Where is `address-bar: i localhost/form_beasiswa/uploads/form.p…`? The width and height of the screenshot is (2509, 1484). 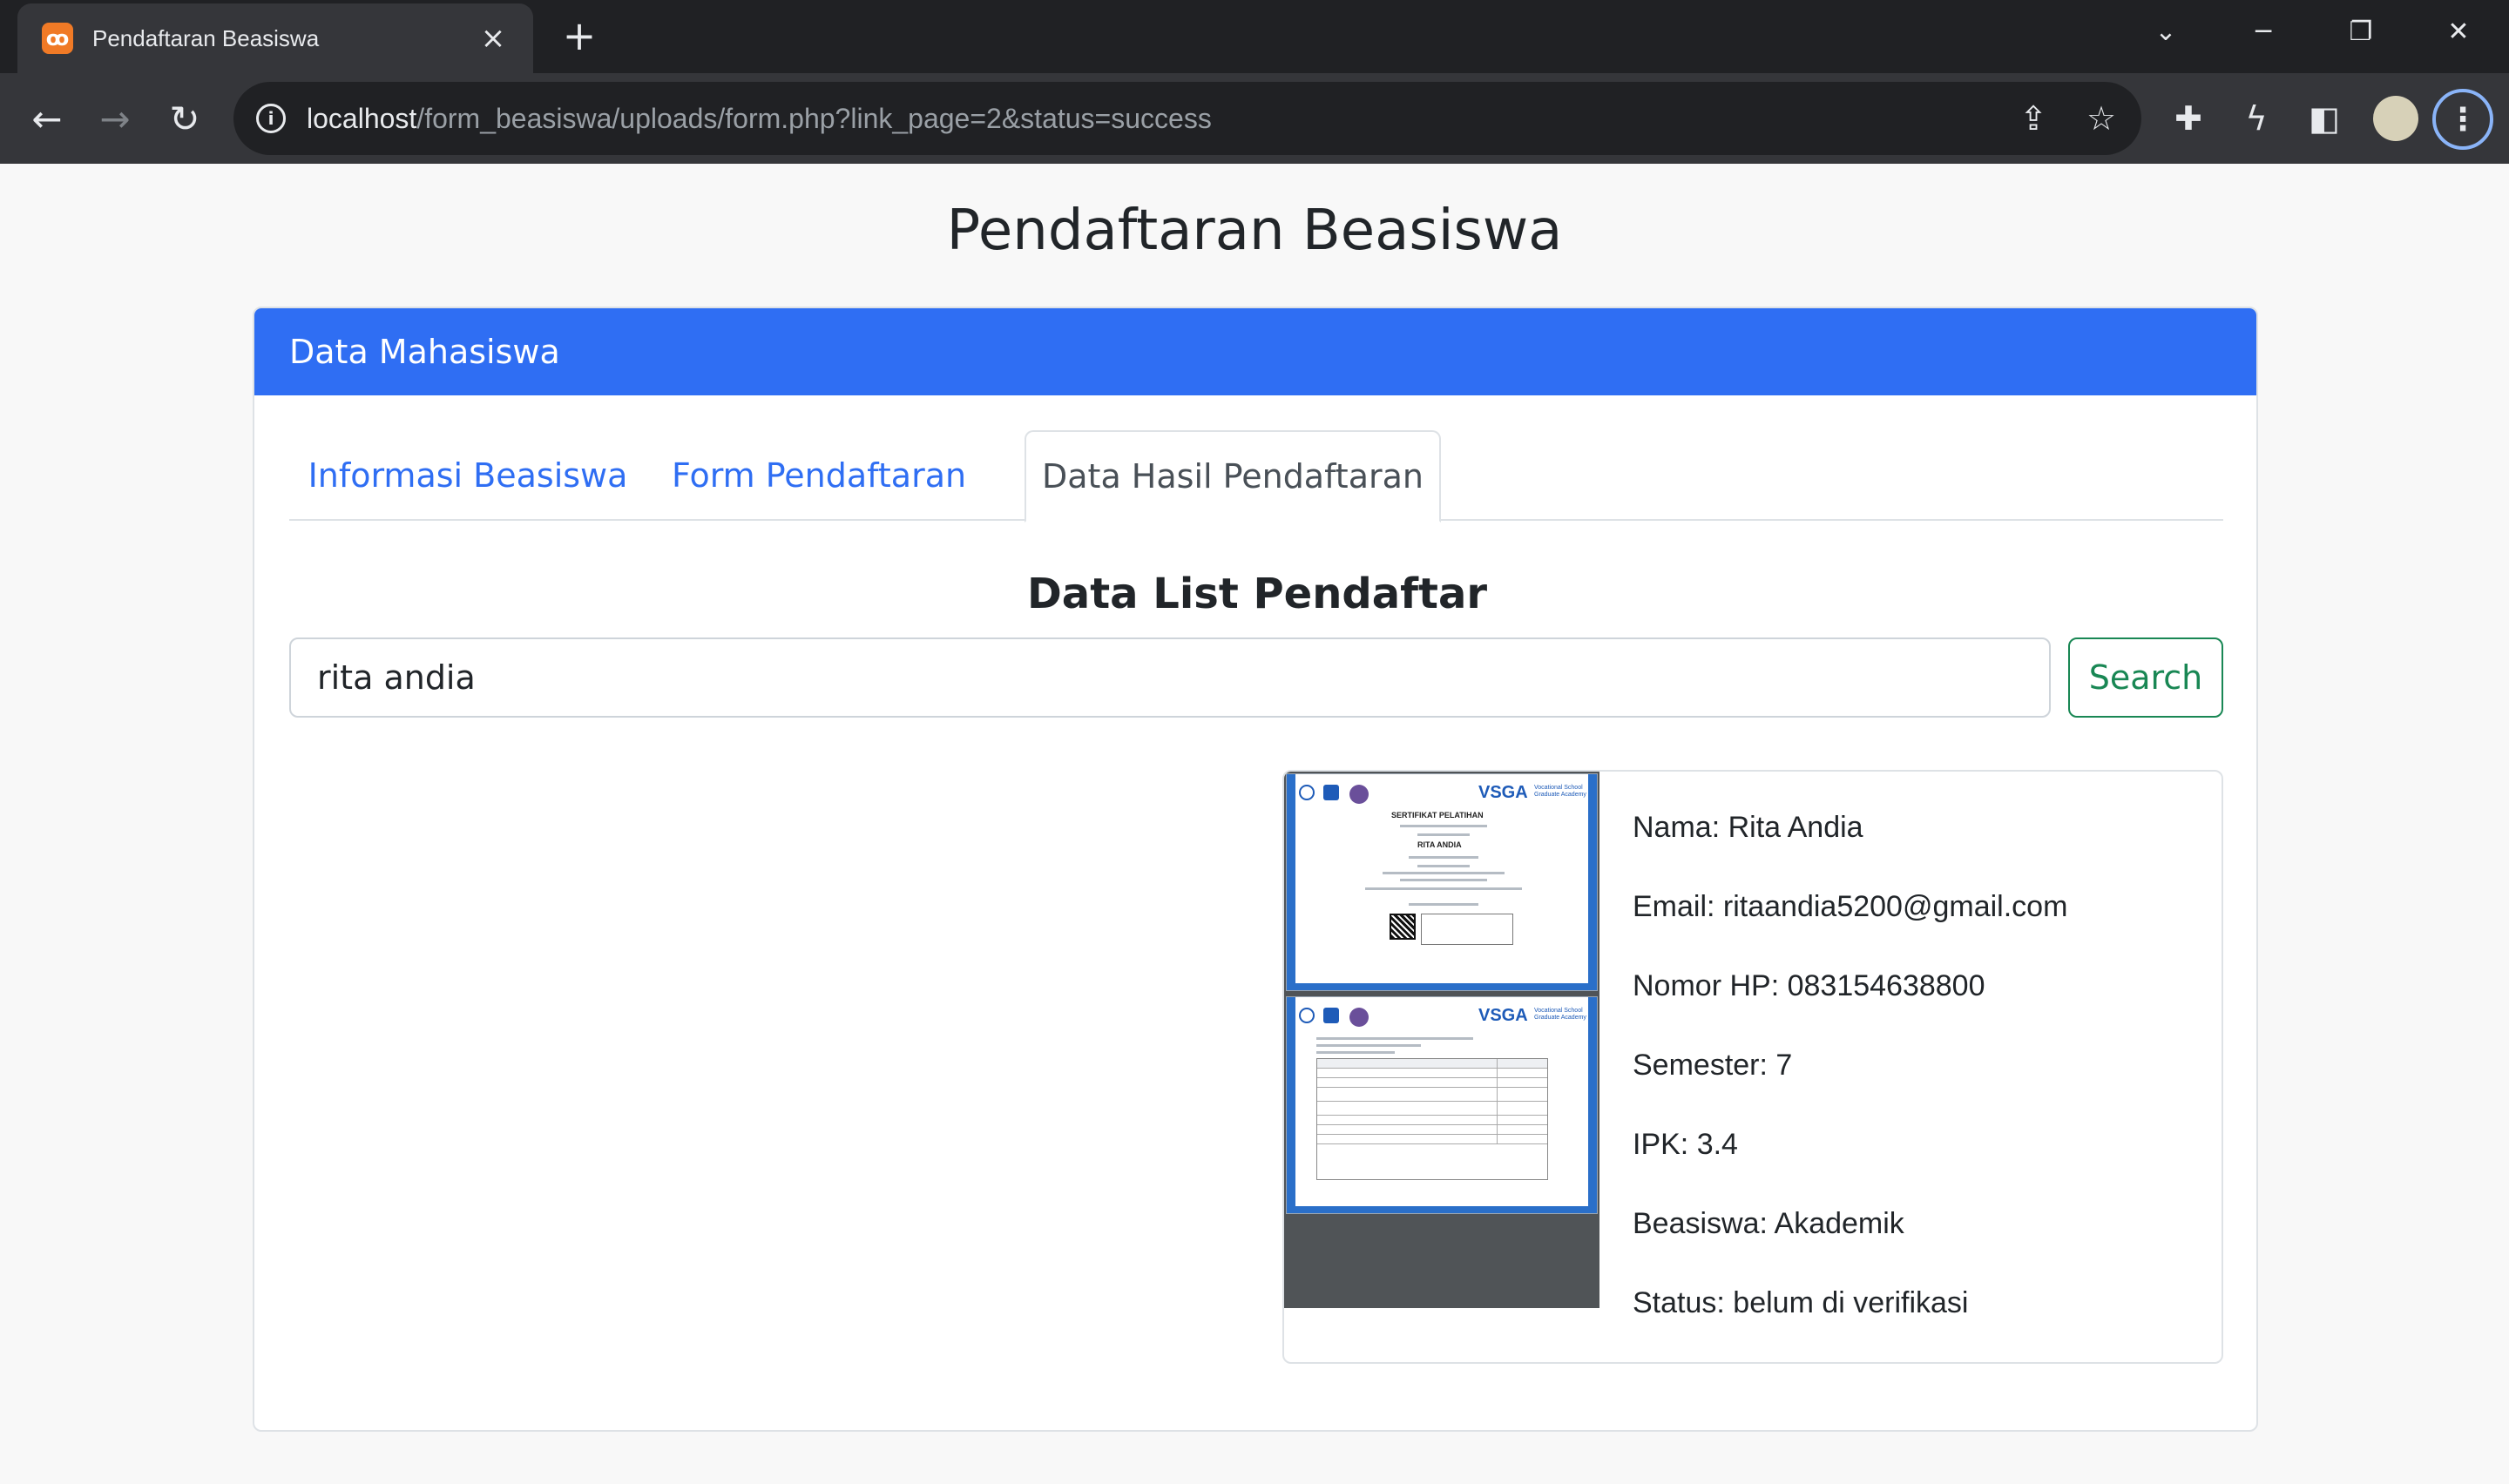
address-bar: i localhost/form_beasiswa/uploads/form.p… is located at coordinates (1187, 118).